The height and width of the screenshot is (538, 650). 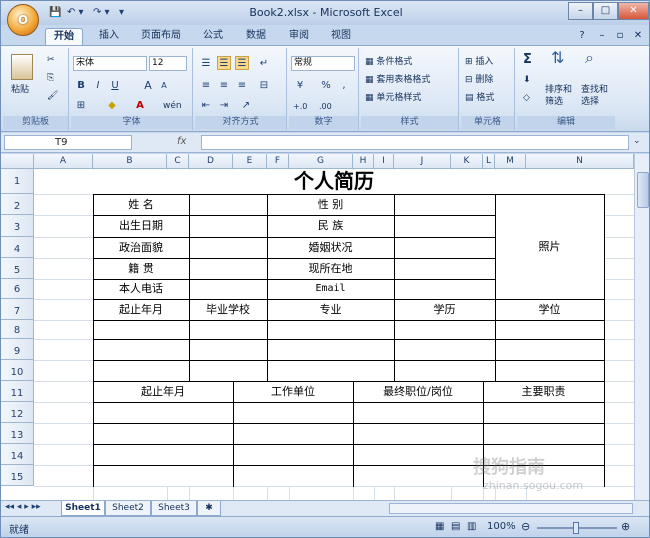 What do you see at coordinates (181, 141) in the screenshot?
I see `fx-icon: fx` at bounding box center [181, 141].